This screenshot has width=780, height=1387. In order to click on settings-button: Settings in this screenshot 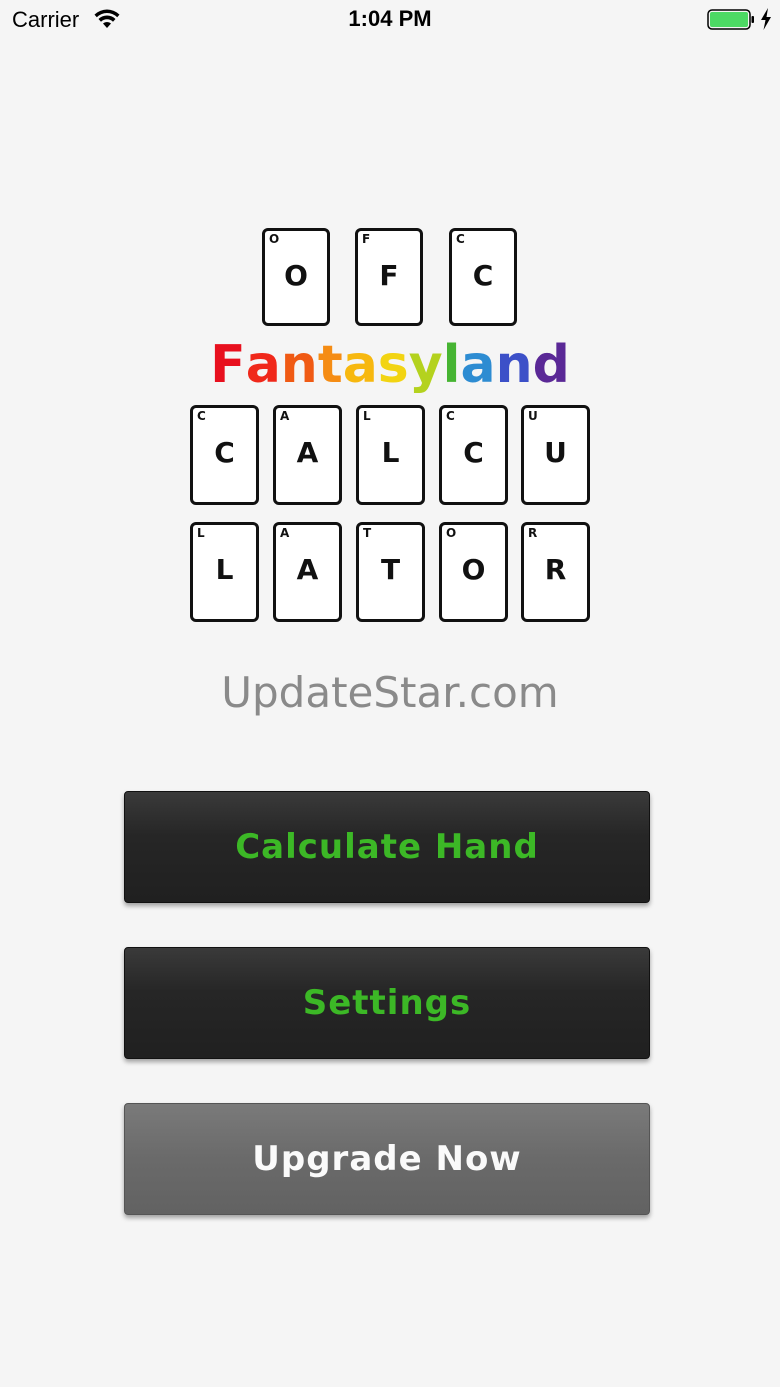, I will do `click(387, 1003)`.